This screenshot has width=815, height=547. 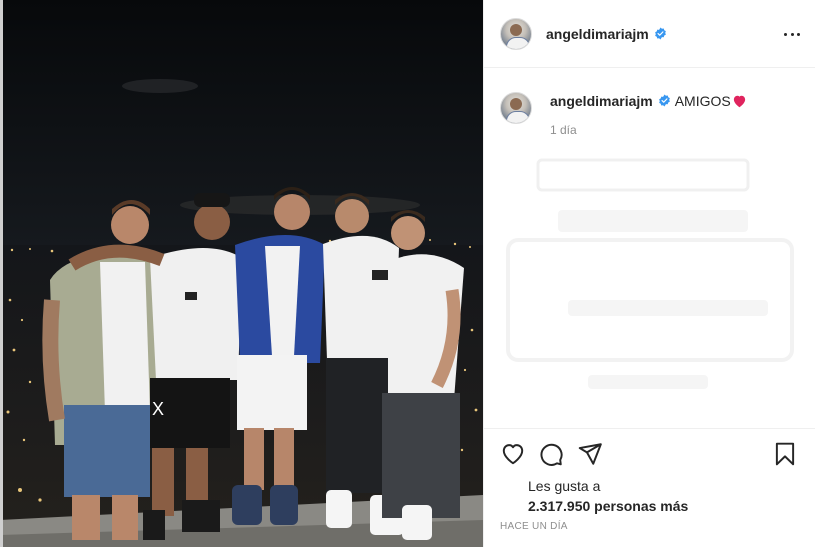 What do you see at coordinates (590, 454) in the screenshot?
I see `share-icon` at bounding box center [590, 454].